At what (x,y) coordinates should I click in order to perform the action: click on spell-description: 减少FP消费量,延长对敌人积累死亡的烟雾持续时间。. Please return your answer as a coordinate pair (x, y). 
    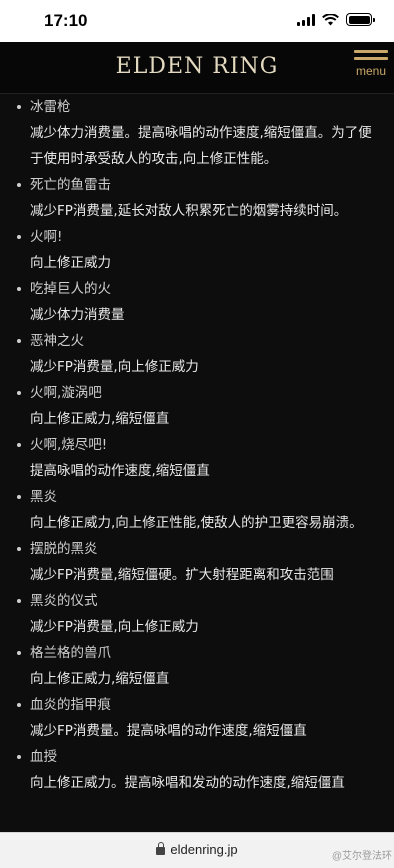
    Looking at the image, I should click on (189, 211).